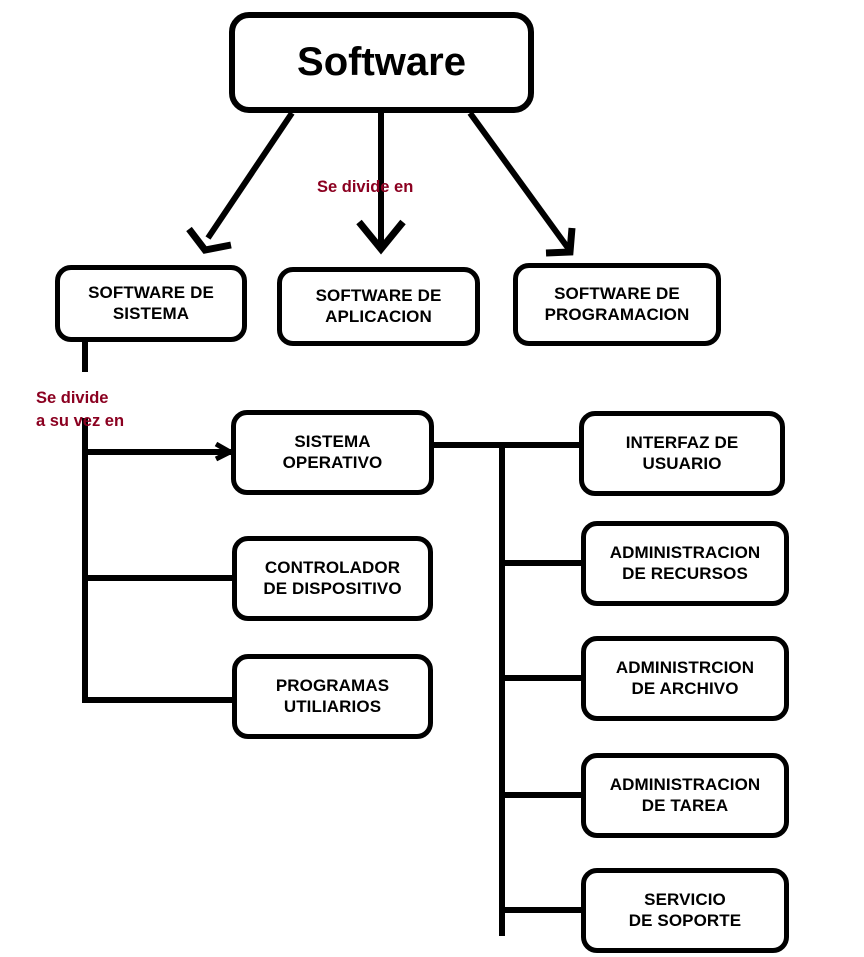 This screenshot has width=864, height=957. I want to click on node-software-root: Software, so click(381, 62).